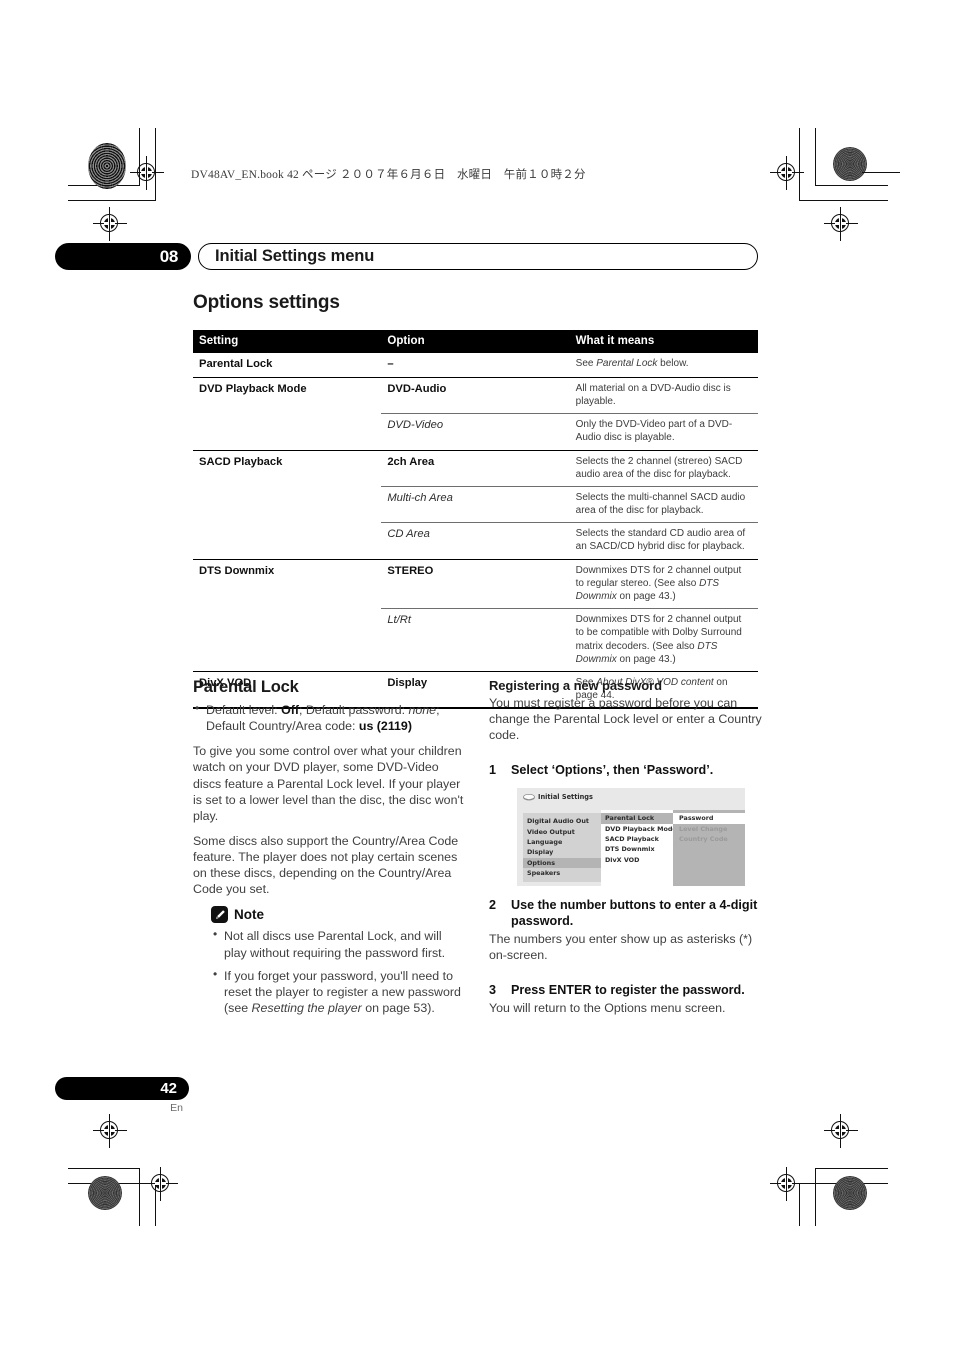 This screenshot has width=954, height=1350. What do you see at coordinates (244, 710) in the screenshot?
I see `default-level-prefix: Default level:` at bounding box center [244, 710].